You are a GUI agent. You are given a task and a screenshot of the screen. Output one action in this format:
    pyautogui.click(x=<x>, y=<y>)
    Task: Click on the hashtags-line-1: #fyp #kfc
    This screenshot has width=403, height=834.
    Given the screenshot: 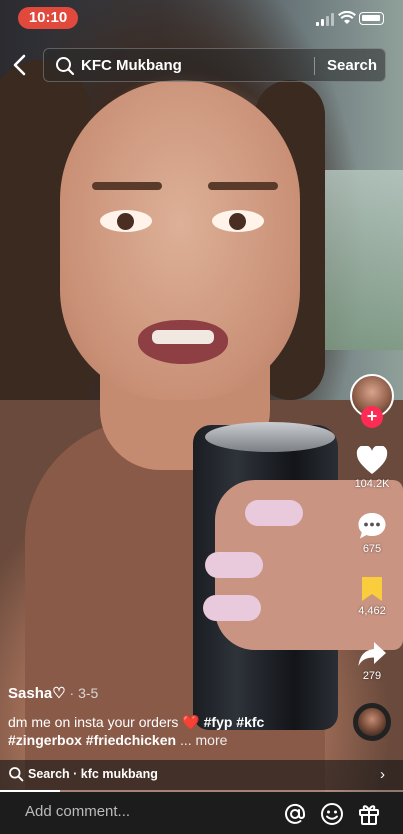 What is the action you would take?
    pyautogui.click(x=232, y=722)
    